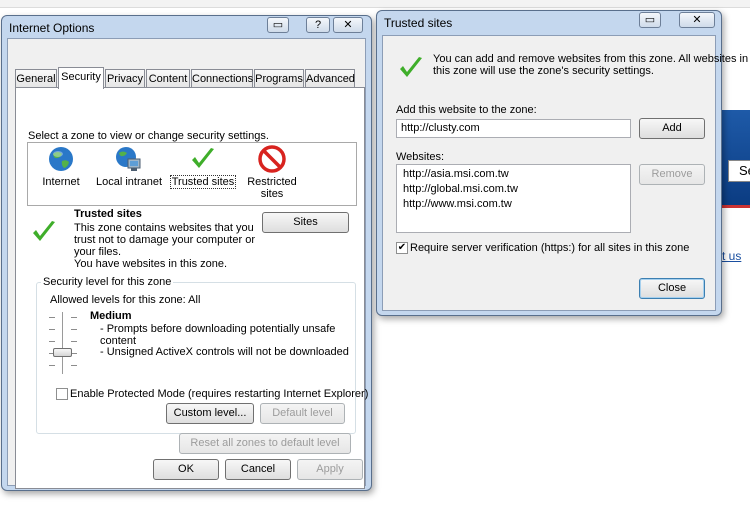 The width and height of the screenshot is (750, 505). I want to click on window-title: Internet Options, so click(52, 28).